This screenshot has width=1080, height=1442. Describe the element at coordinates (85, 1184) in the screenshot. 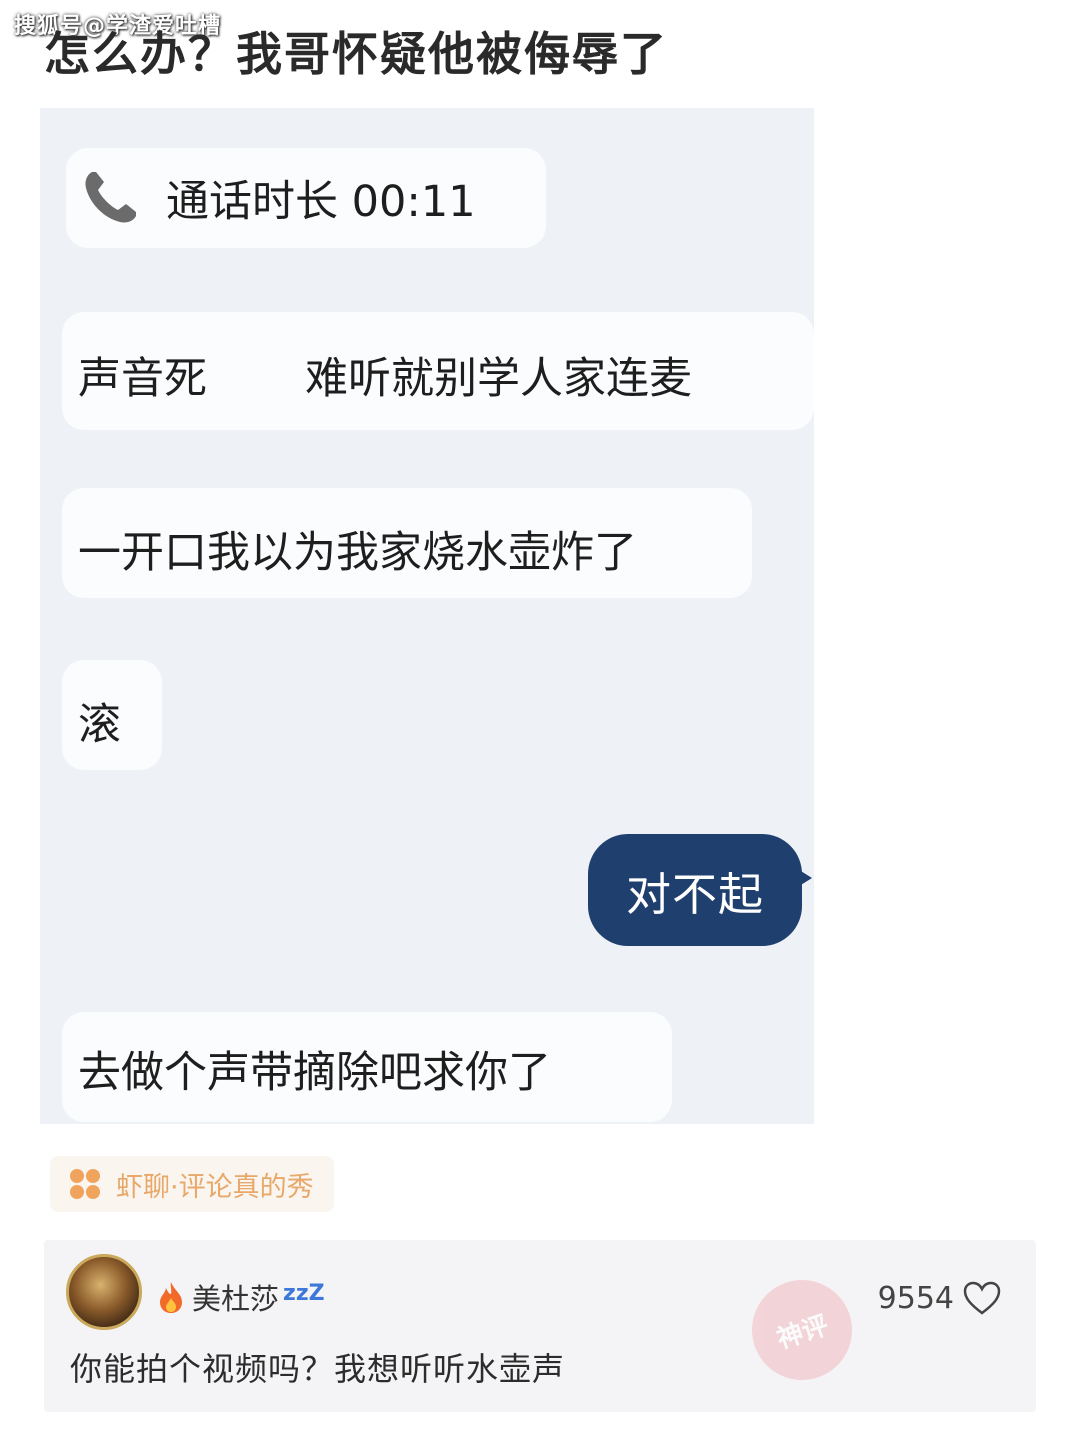

I see `app-logo-icon` at that location.